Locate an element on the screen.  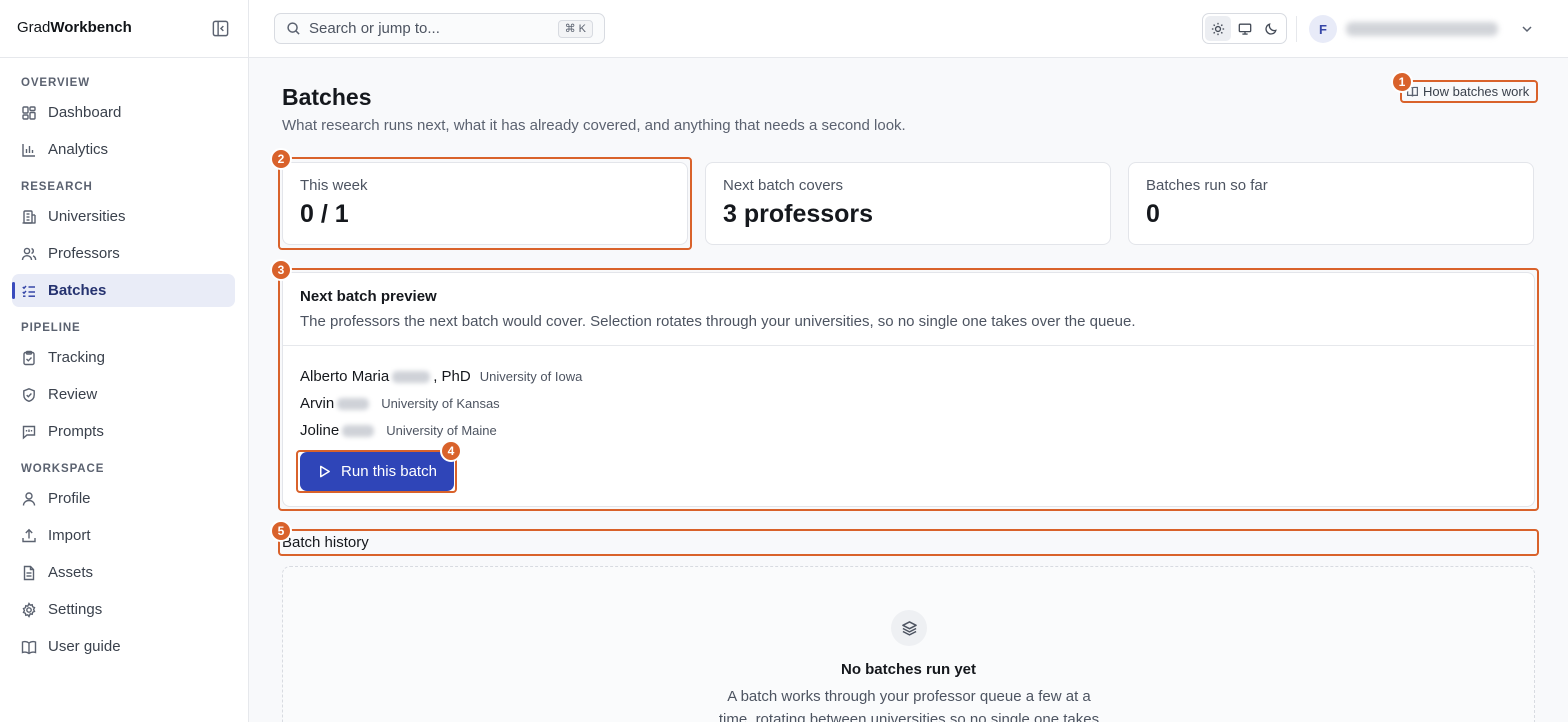
nav-section-workspace: WORKSPACE is located at coordinates (63, 469).